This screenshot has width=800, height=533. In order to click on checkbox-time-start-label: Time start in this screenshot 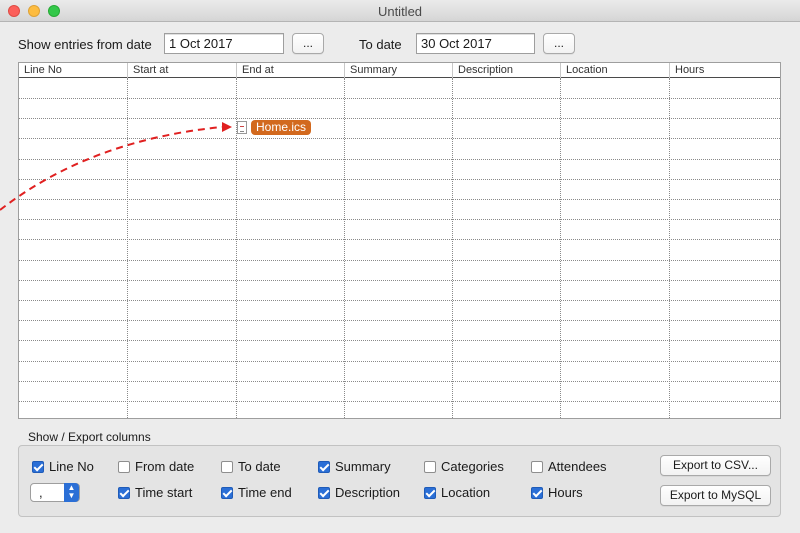, I will do `click(164, 492)`.